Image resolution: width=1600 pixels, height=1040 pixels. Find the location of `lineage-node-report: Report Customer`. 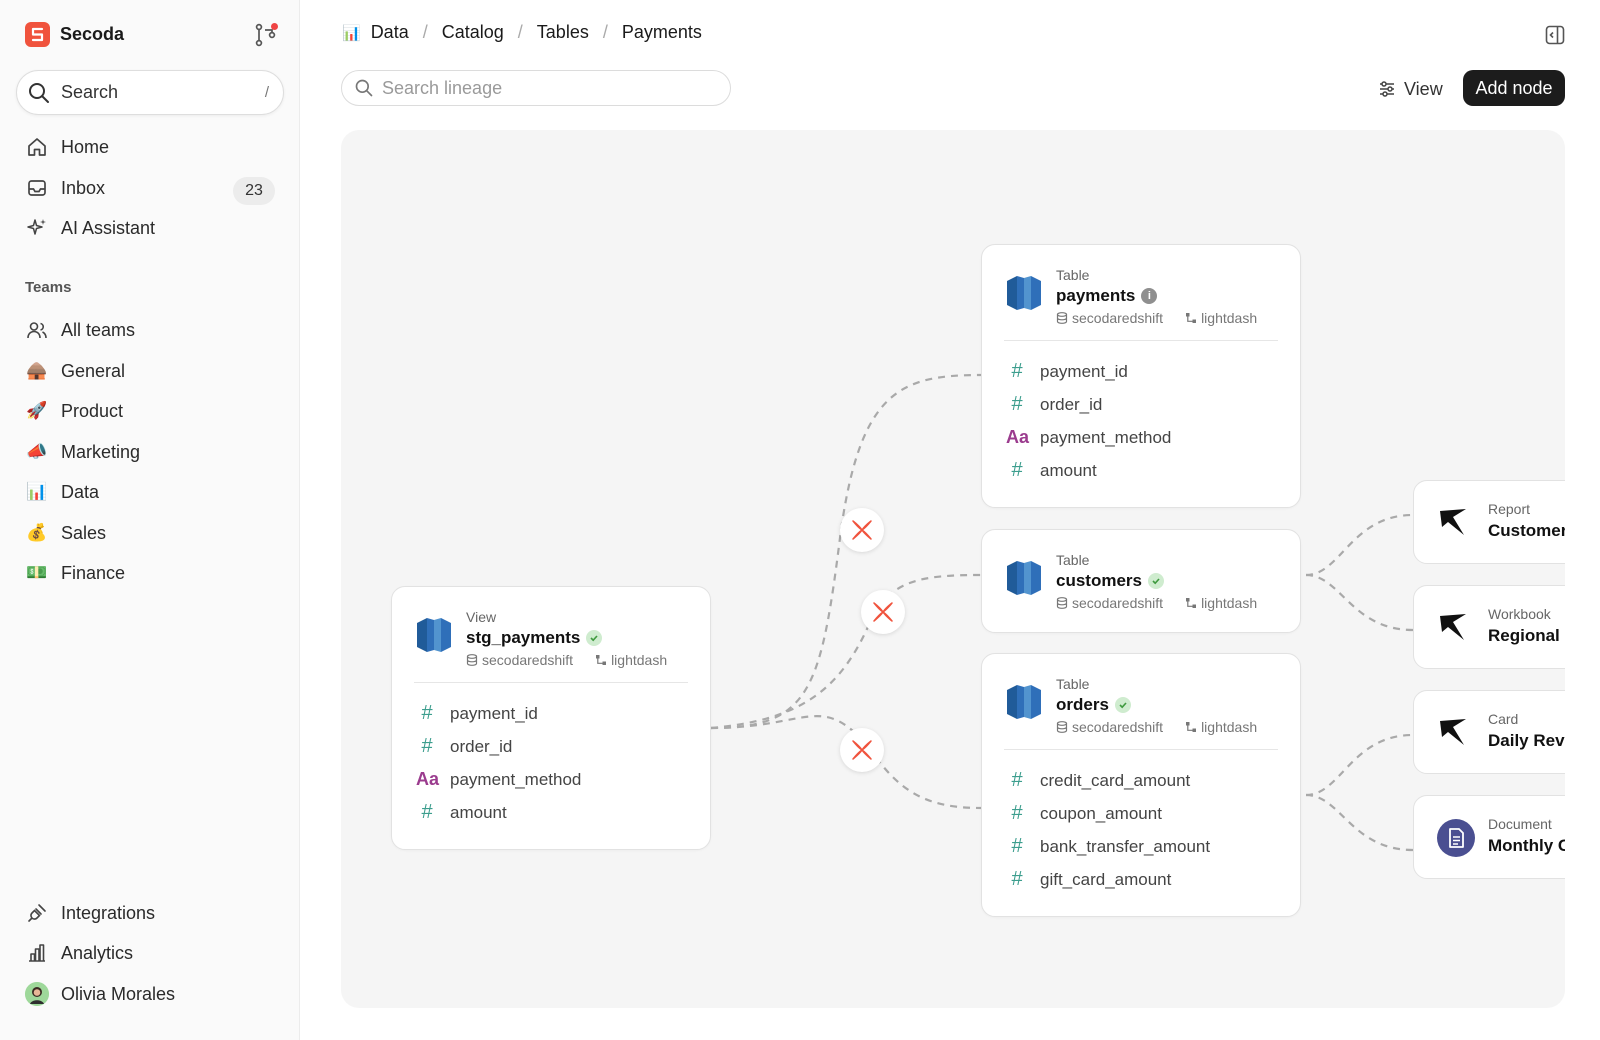

lineage-node-report: Report Customer is located at coordinates (1489, 522).